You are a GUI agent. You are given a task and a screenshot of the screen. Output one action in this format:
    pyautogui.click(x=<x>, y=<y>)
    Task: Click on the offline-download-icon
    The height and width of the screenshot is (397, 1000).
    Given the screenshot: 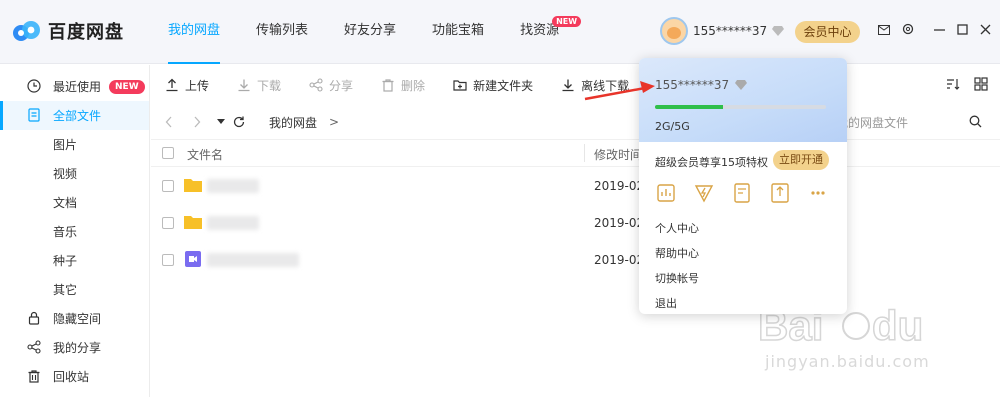 What is the action you would take?
    pyautogui.click(x=568, y=85)
    